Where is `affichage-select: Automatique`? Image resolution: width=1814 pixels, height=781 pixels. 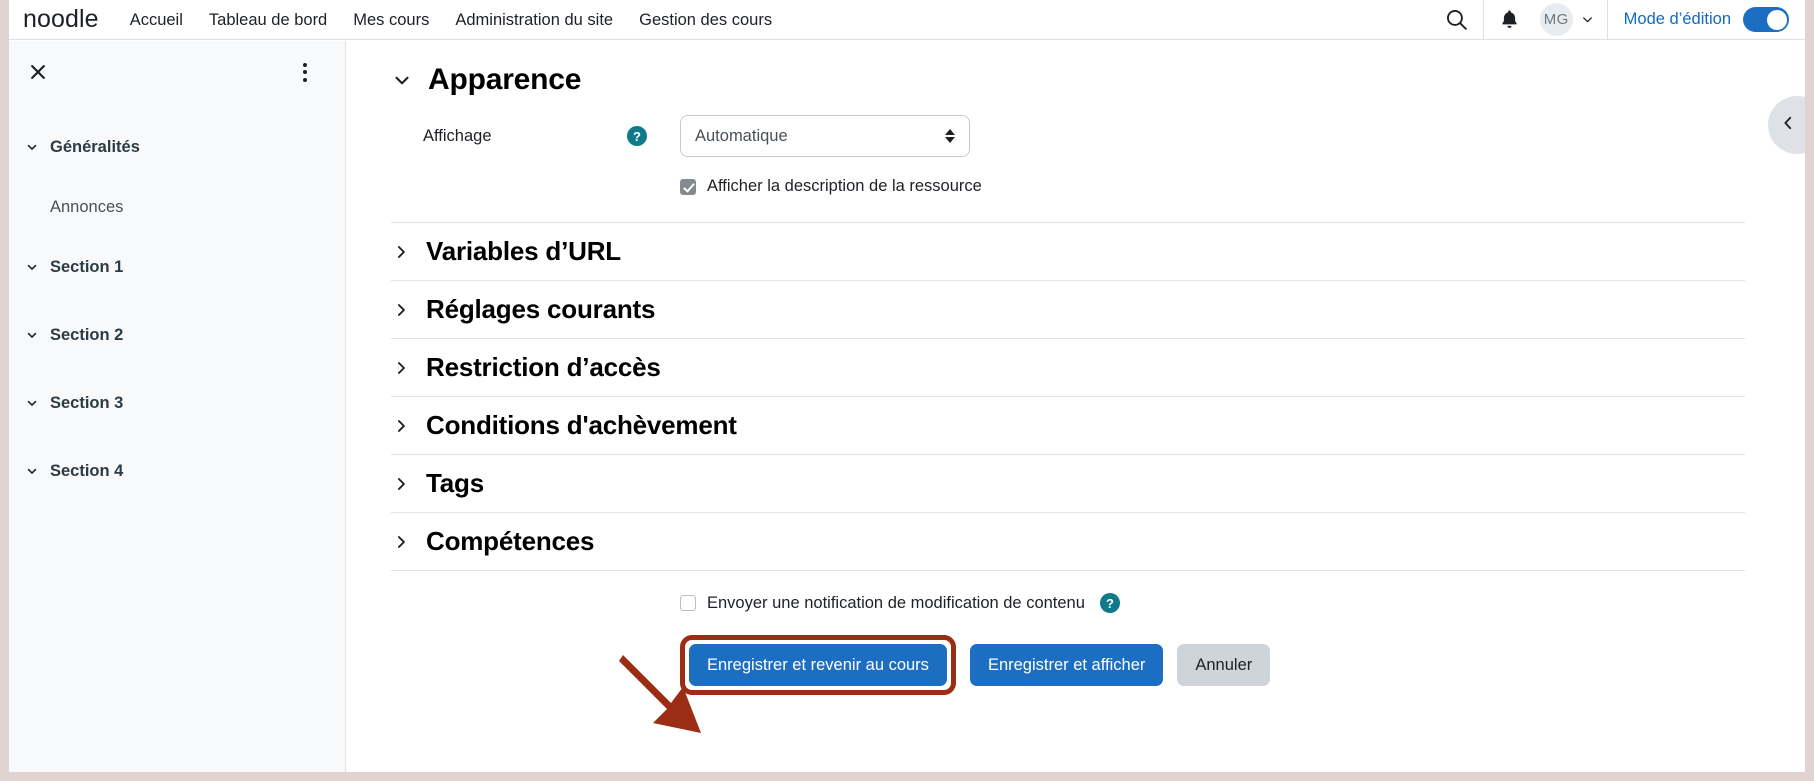
affichage-select: Automatique is located at coordinates (825, 136).